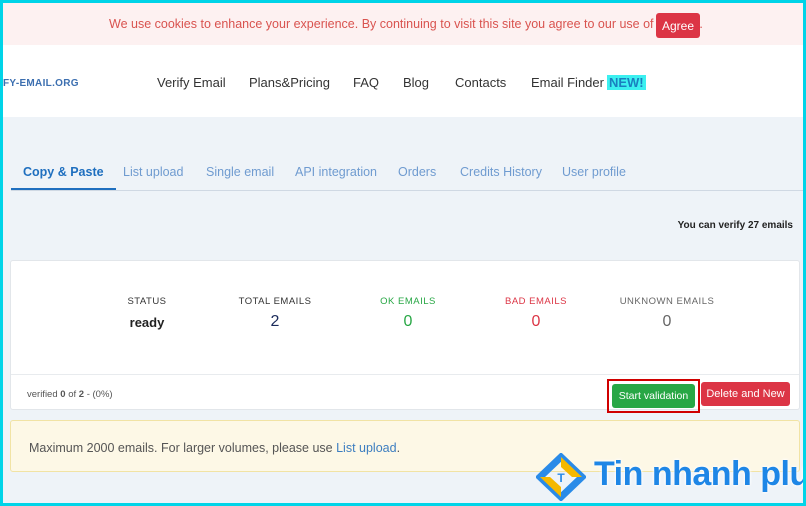 The width and height of the screenshot is (806, 506). Describe the element at coordinates (536, 301) in the screenshot. I see `stat-bad-label: BAD EMAILS` at that location.